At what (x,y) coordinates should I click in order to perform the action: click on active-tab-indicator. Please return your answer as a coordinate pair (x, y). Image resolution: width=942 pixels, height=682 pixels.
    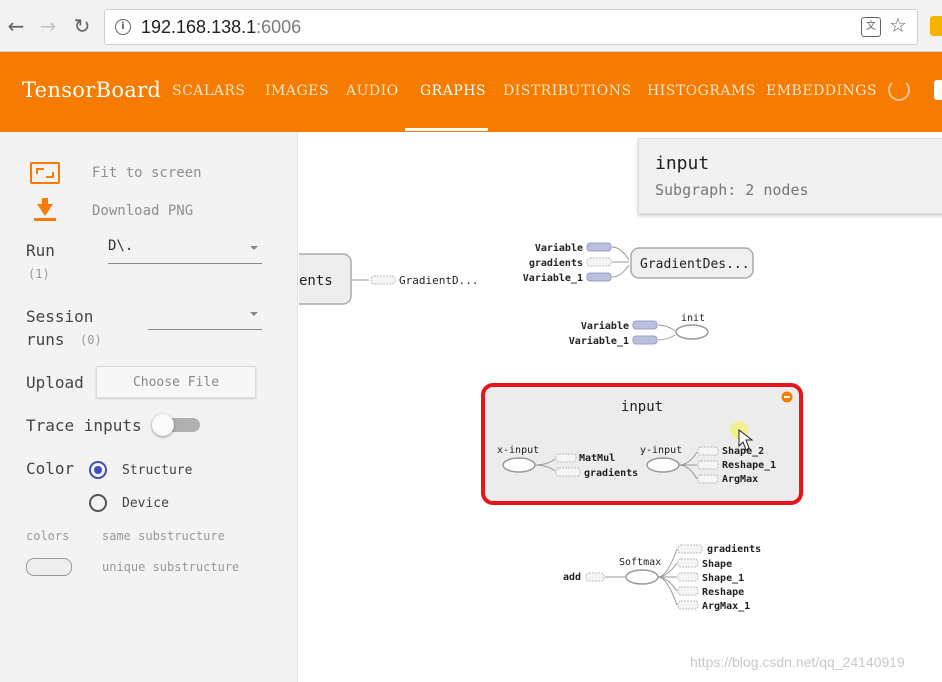
    Looking at the image, I should click on (446, 129).